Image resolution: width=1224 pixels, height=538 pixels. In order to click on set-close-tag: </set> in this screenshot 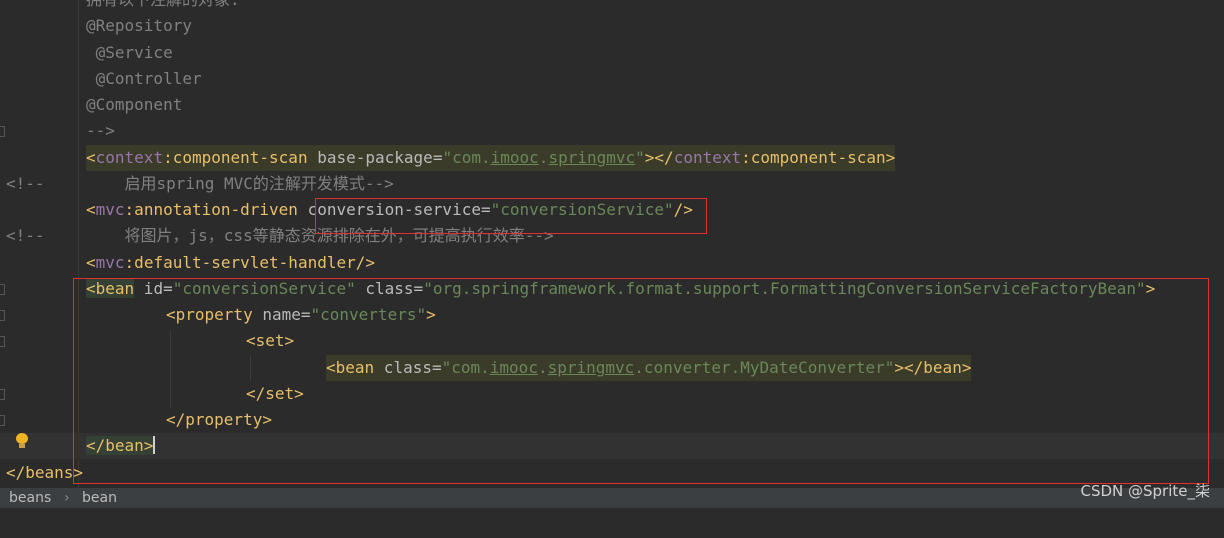, I will do `click(275, 393)`.